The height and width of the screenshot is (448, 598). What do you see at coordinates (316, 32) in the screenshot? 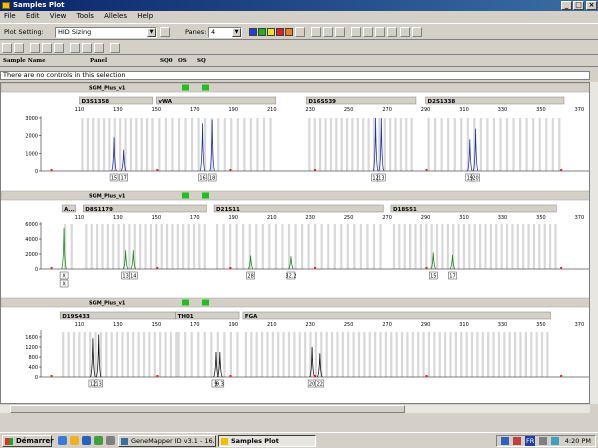
I see `table-view-icon` at bounding box center [316, 32].